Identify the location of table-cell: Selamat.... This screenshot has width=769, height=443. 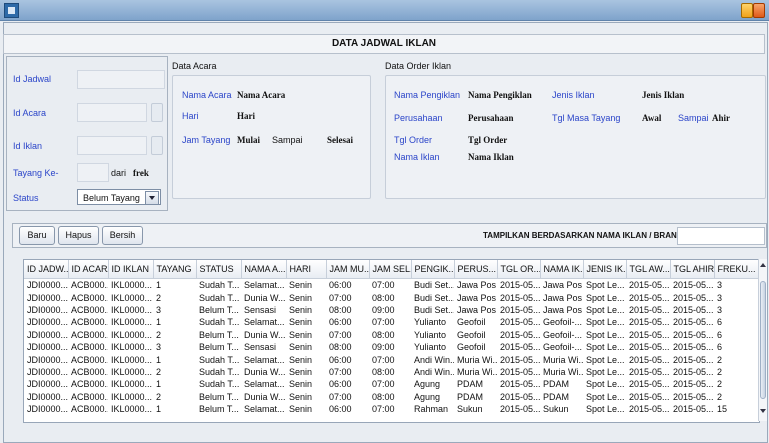
(264, 384).